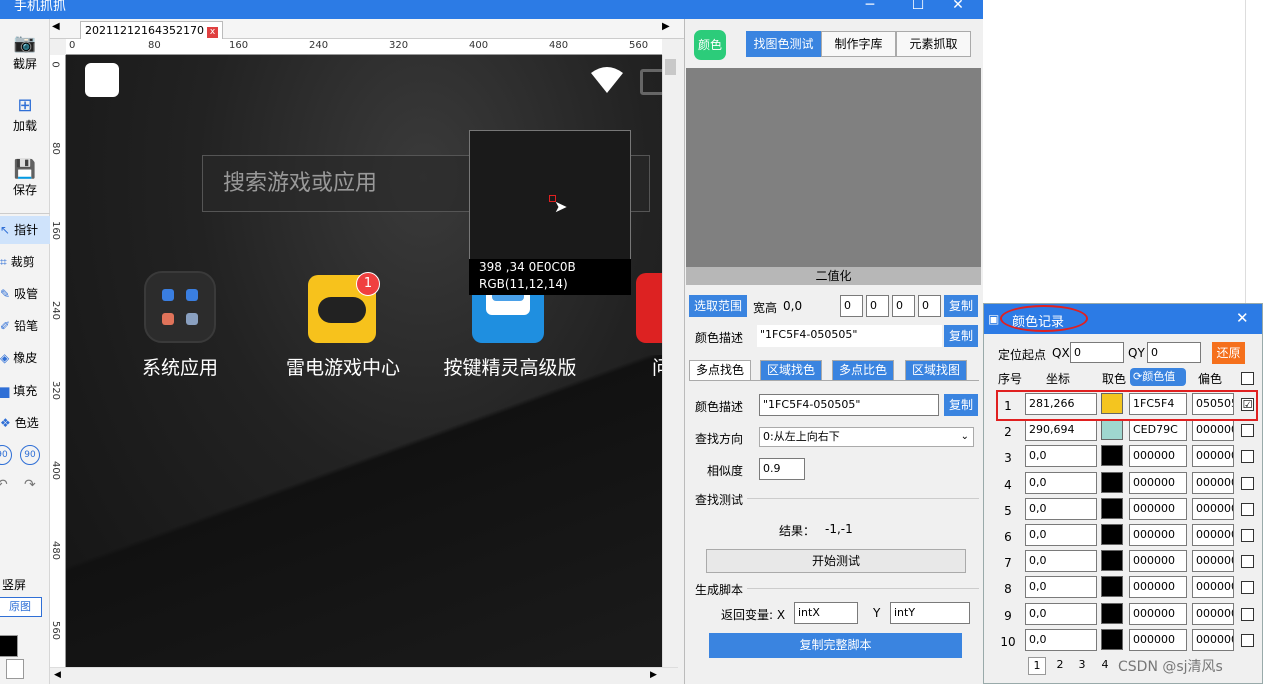 This screenshot has height=684, width=1263. What do you see at coordinates (670, 361) in the screenshot?
I see `vertical-scrollbar` at bounding box center [670, 361].